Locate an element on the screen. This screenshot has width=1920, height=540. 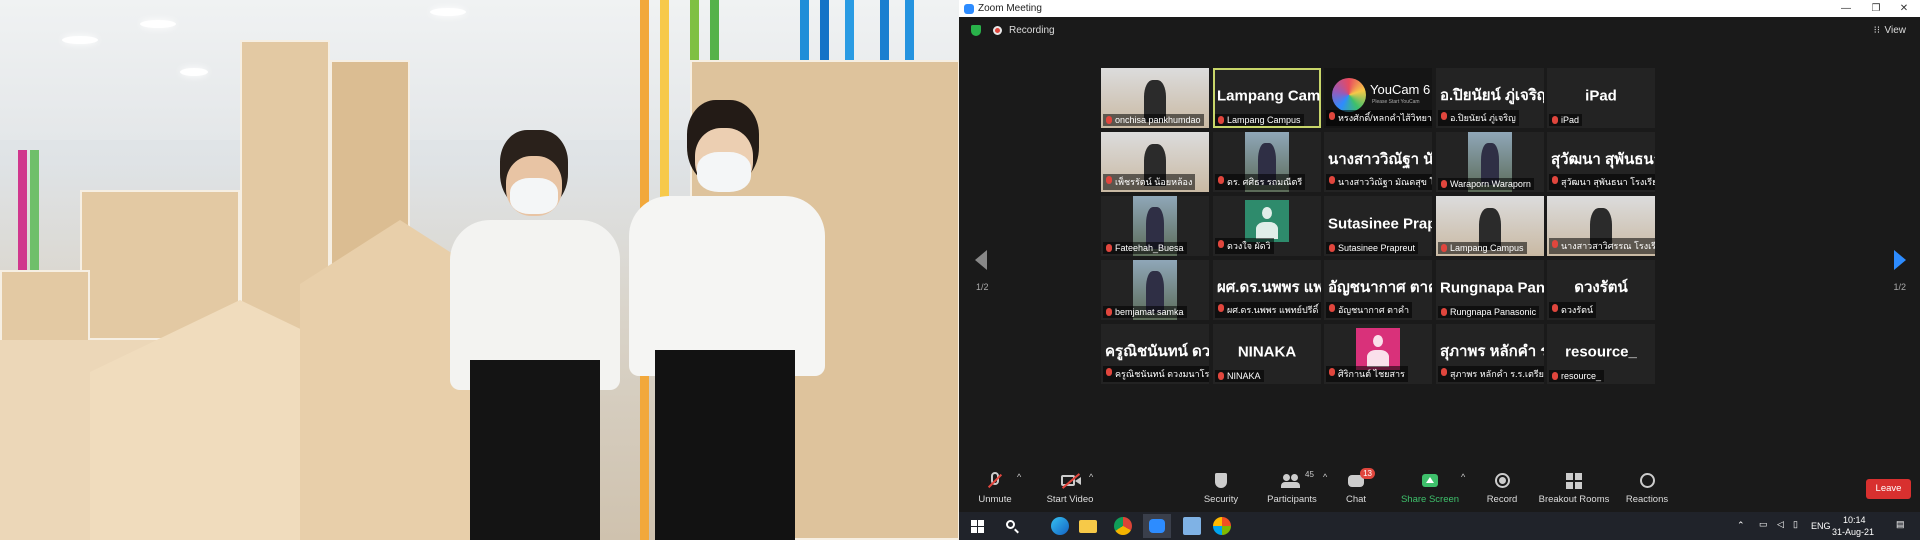
participant-tile: ผศ.ดร.นพพร แพ... ผศ.ดร.นพพร แพทย์ปรีดิ์ is located at coordinates (1267, 290).